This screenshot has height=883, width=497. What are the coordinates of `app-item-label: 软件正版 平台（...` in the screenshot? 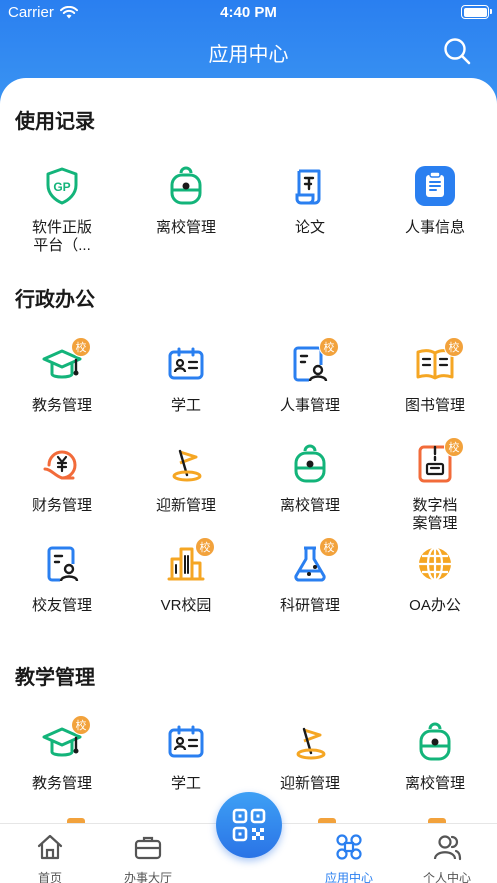 It's located at (61, 236).